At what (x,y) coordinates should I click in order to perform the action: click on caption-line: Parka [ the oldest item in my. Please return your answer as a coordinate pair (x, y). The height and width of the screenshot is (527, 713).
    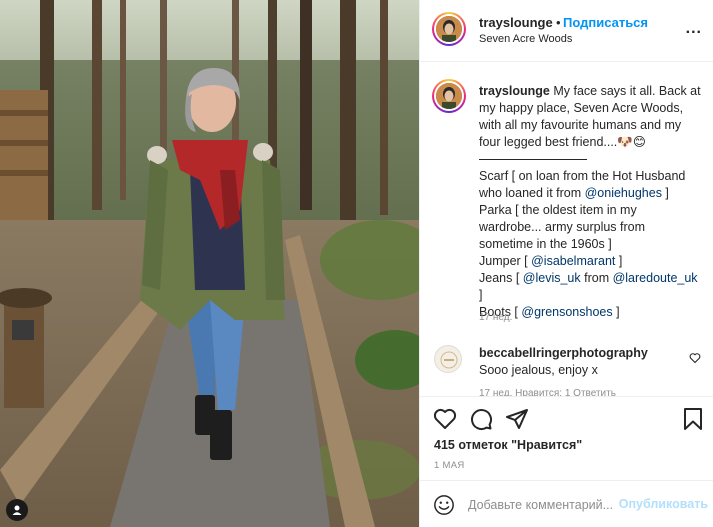
    Looking at the image, I should click on (558, 210).